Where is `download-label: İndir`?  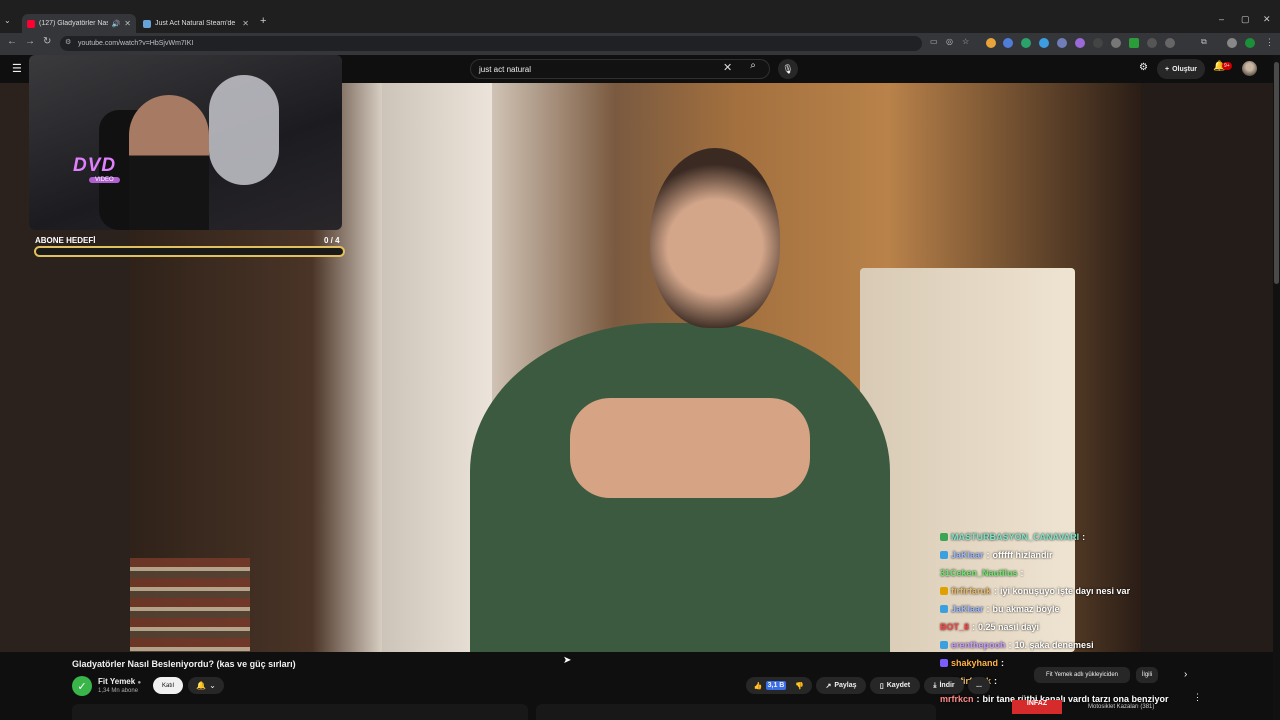 download-label: İndir is located at coordinates (947, 685).